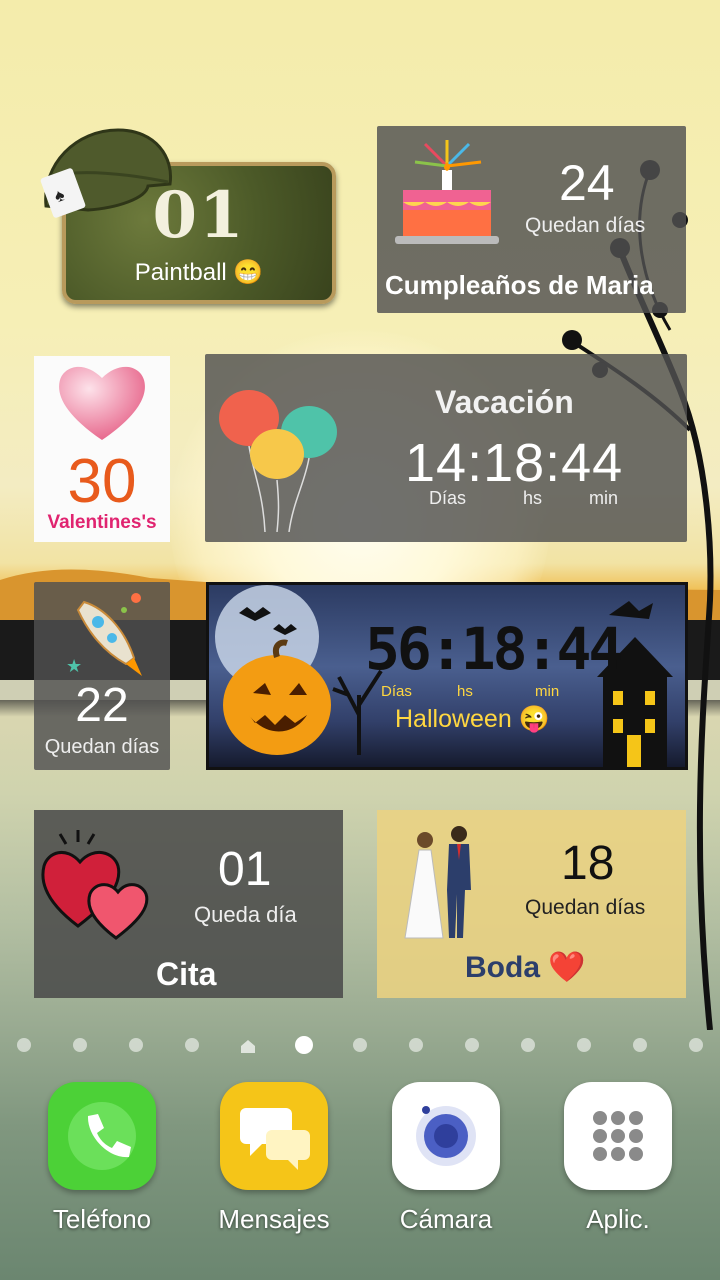 The image size is (720, 1280). I want to click on dock-mensajes: Mensajes, so click(274, 1158).